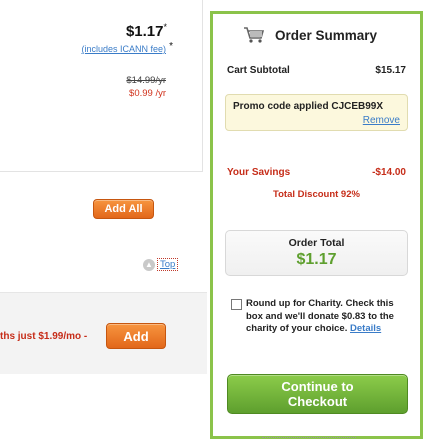 The image size is (428, 441). What do you see at coordinates (136, 336) in the screenshot?
I see `add-addon-button: Add` at bounding box center [136, 336].